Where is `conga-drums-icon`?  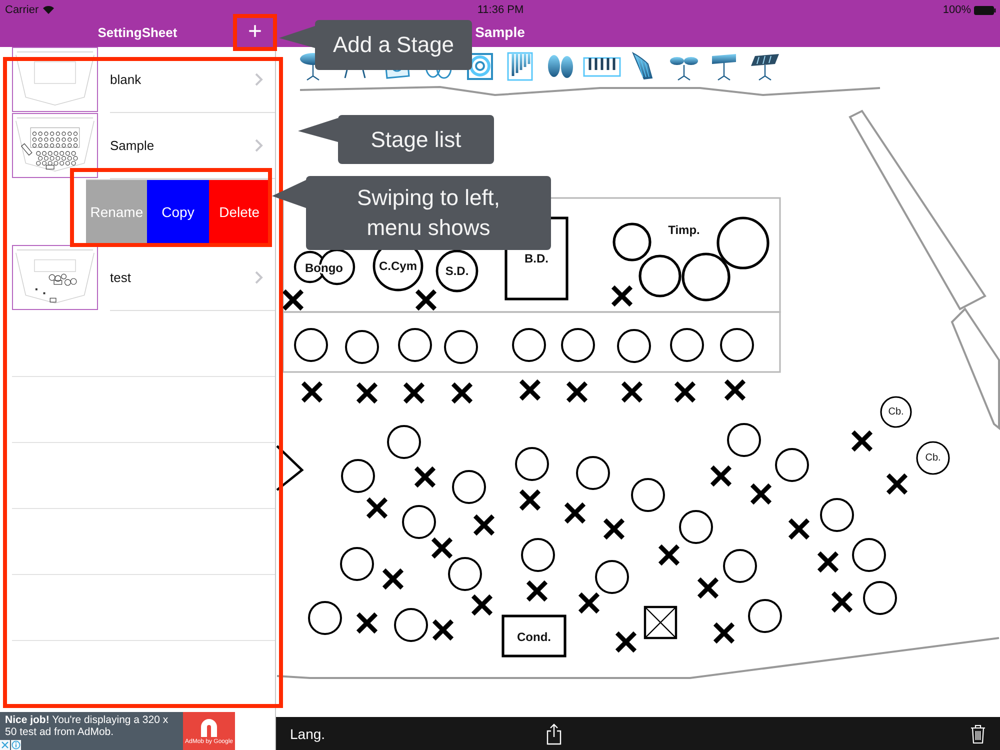
conga-drums-icon is located at coordinates (560, 66).